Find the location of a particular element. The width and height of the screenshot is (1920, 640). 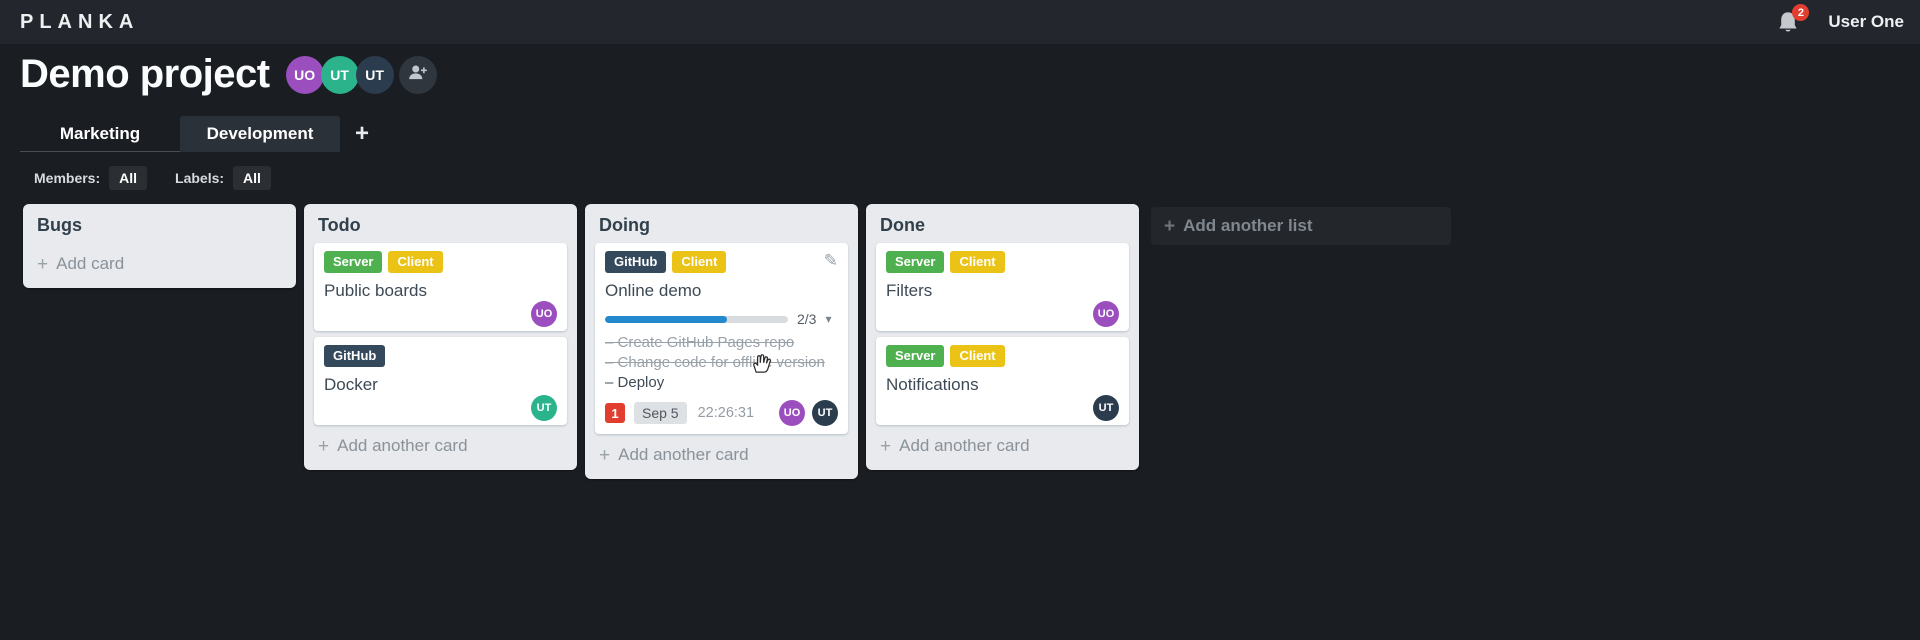

list-title: Done is located at coordinates (1002, 223).